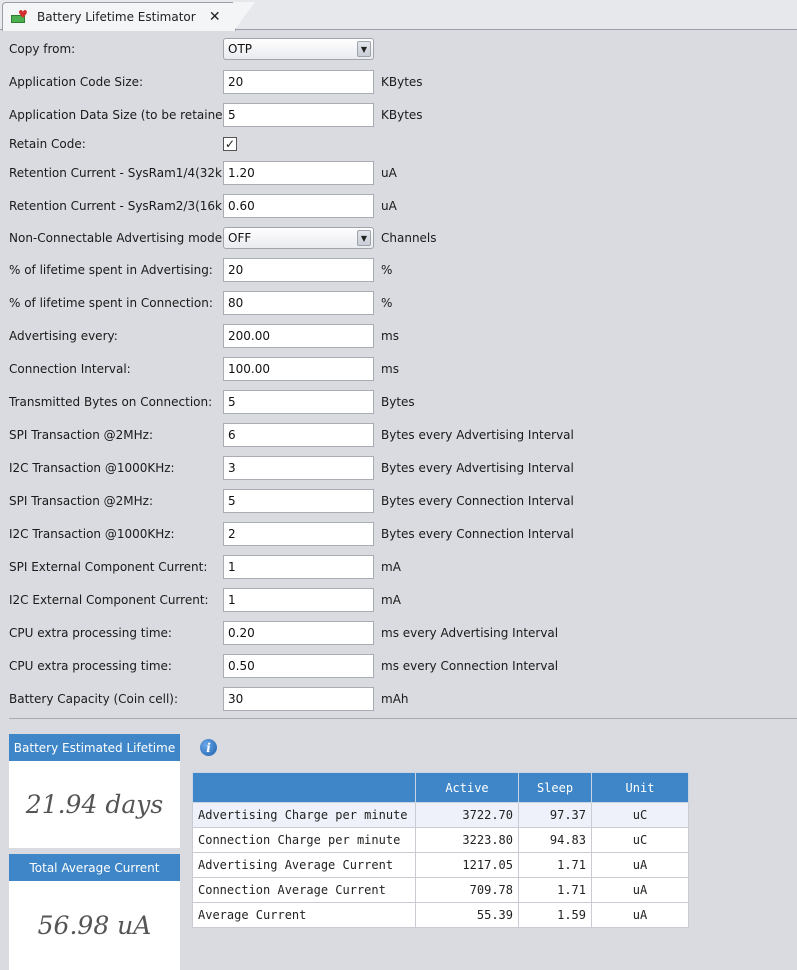  Describe the element at coordinates (124, 115) in the screenshot. I see `app-data-size-label: Application Data Size (to be retained):` at that location.